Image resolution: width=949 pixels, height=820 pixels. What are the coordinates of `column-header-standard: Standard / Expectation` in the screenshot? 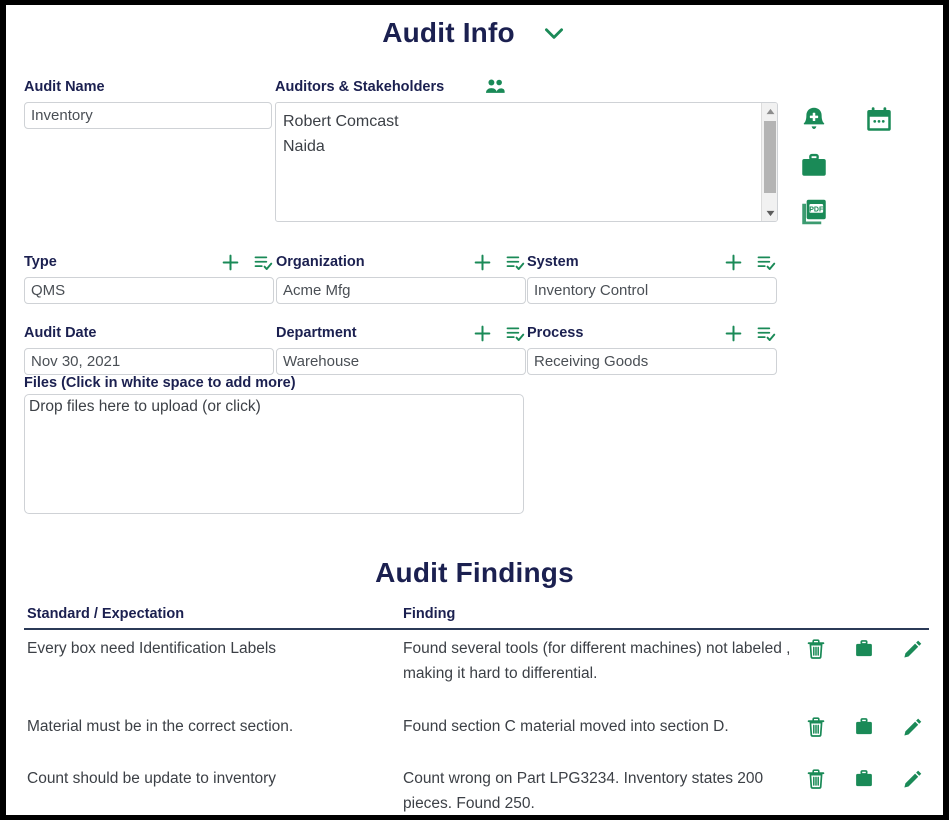 It's located at (106, 614).